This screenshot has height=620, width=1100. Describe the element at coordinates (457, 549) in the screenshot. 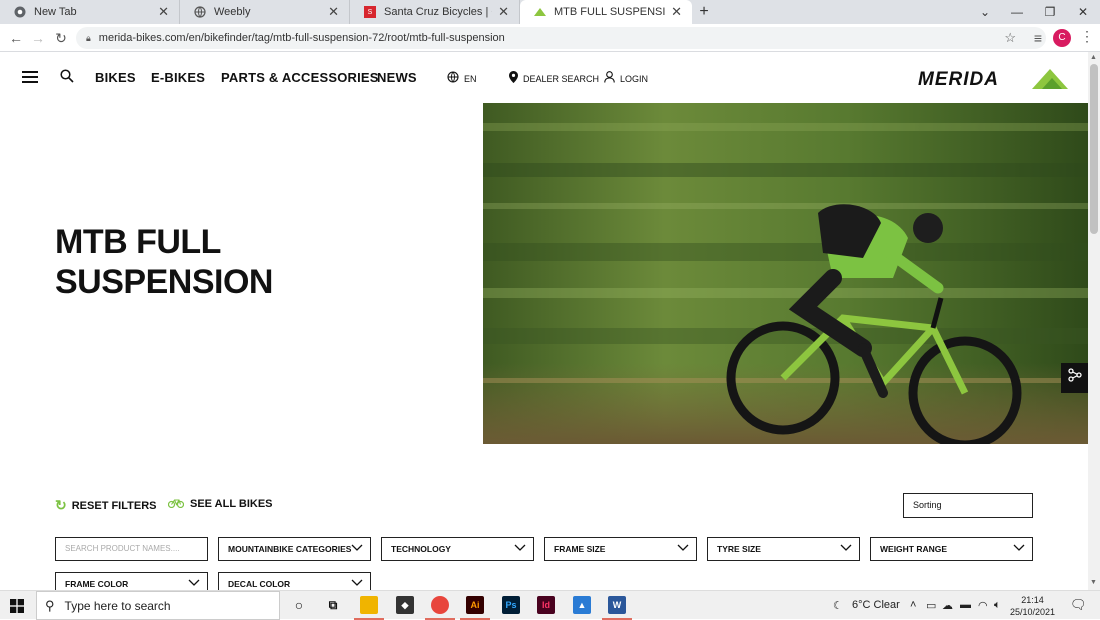

I see `filter-technology: TECHNOLOGY` at that location.